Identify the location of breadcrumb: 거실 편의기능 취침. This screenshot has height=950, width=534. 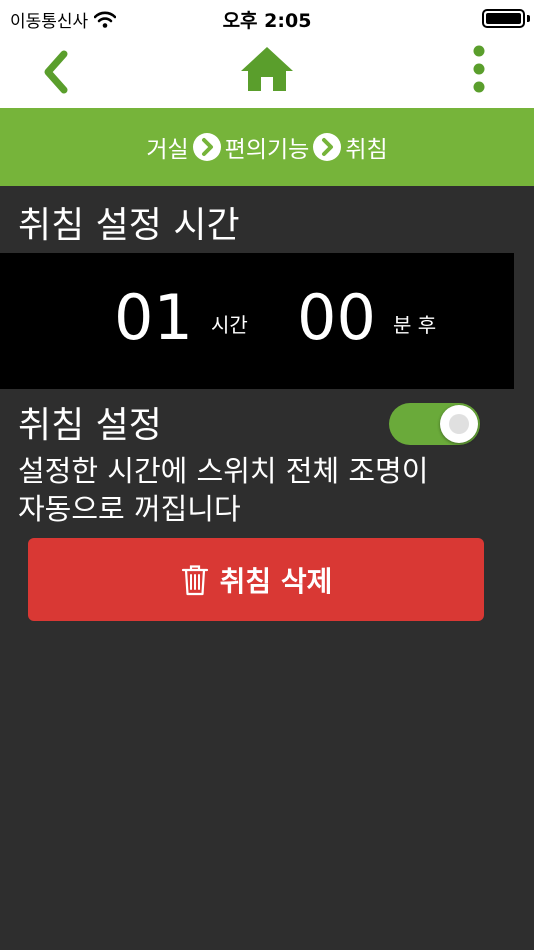
(267, 147).